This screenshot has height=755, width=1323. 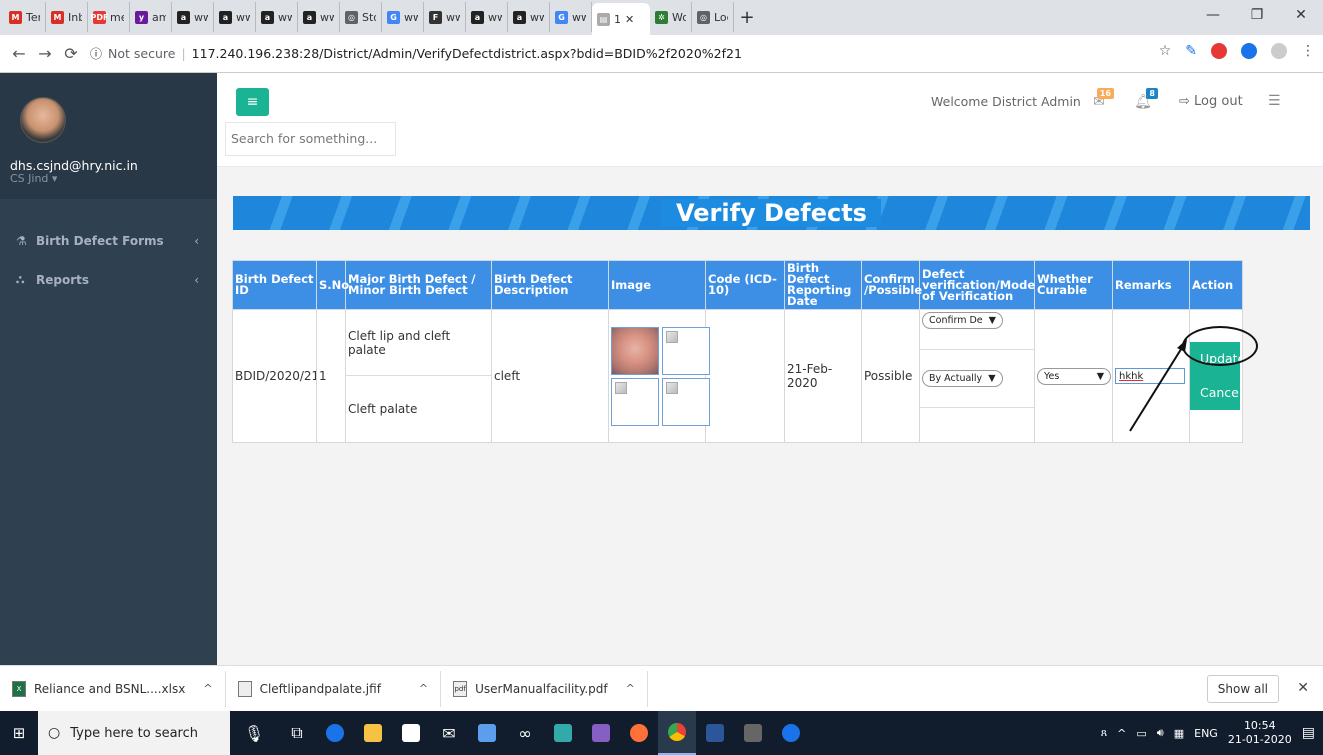 I want to click on col-header-verification: Defect verification/Mode of Verification, so click(x=977, y=285).